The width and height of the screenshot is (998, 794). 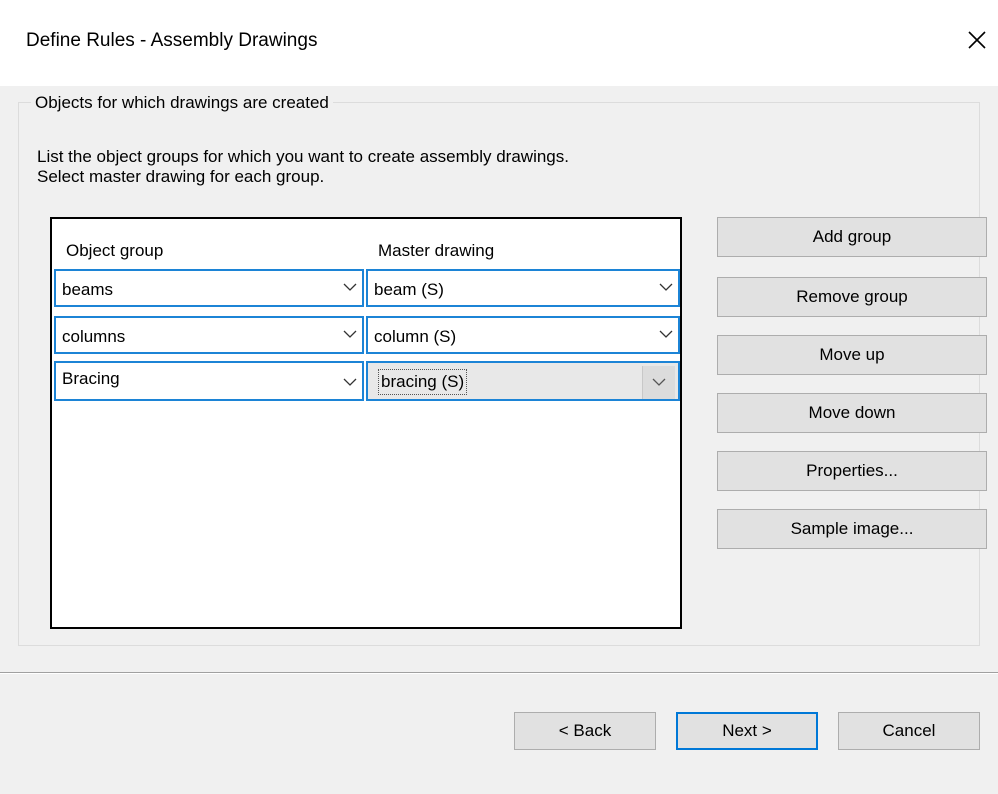 I want to click on window-title: Define Rules - Assembly Drawings, so click(x=172, y=40).